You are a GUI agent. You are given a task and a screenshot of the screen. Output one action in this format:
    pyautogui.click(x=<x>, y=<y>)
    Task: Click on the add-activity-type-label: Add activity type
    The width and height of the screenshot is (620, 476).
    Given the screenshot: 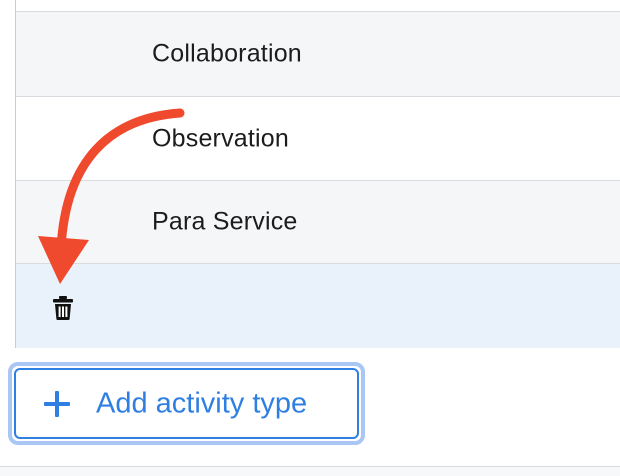 What is the action you would take?
    pyautogui.click(x=202, y=403)
    